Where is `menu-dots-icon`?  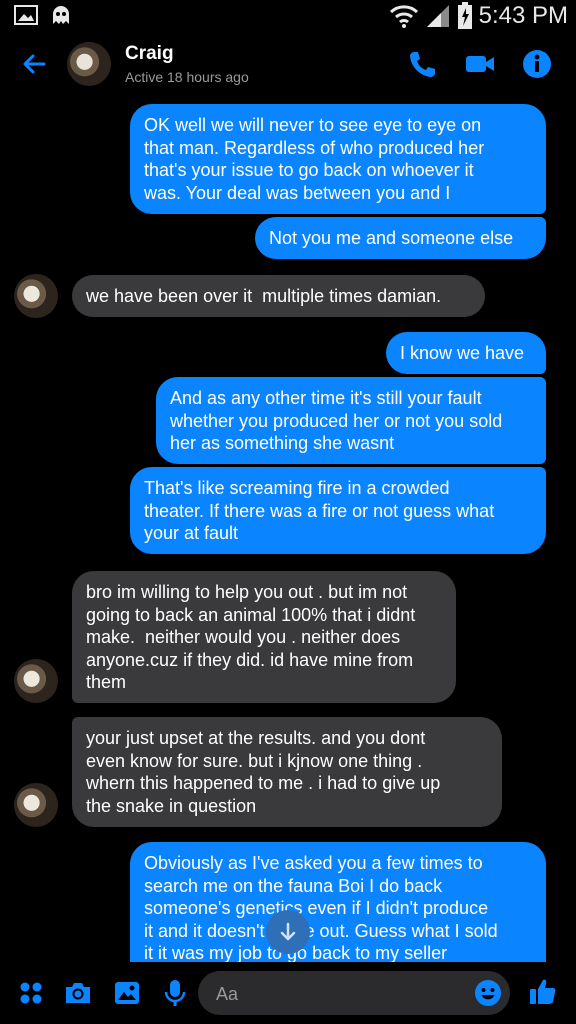
menu-dots-icon is located at coordinates (31, 993).